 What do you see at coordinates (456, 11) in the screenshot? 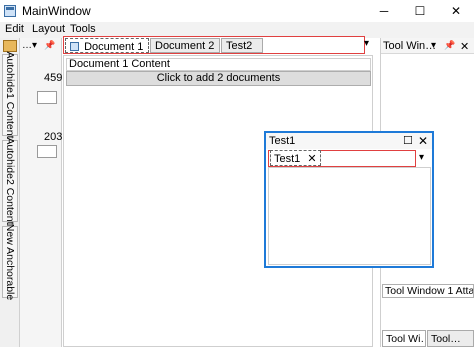
I see `close-button: ✕` at bounding box center [456, 11].